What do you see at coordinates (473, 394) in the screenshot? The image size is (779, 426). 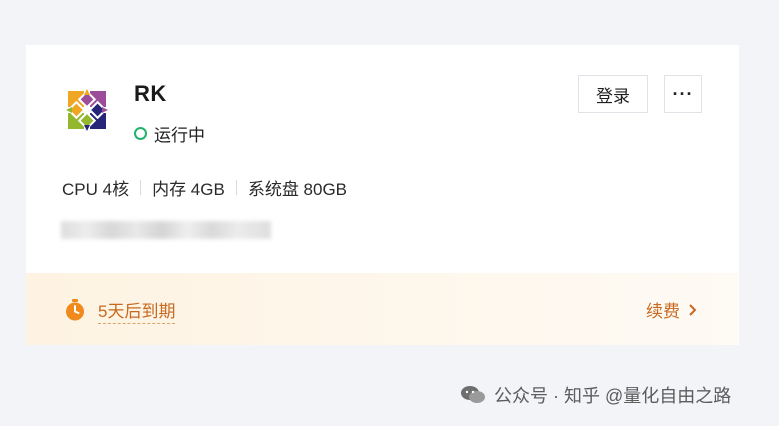 I see `wechat-icon` at bounding box center [473, 394].